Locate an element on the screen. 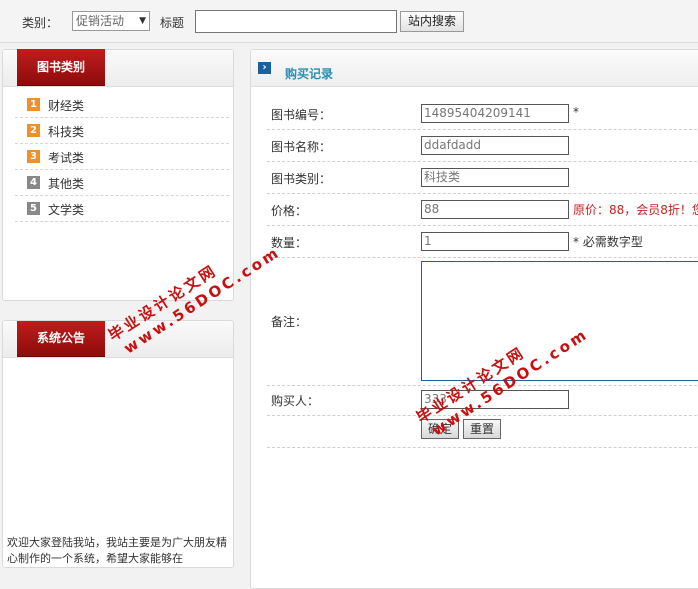 This screenshot has width=698, height=589. number-badge-icon: 3 is located at coordinates (33, 156).